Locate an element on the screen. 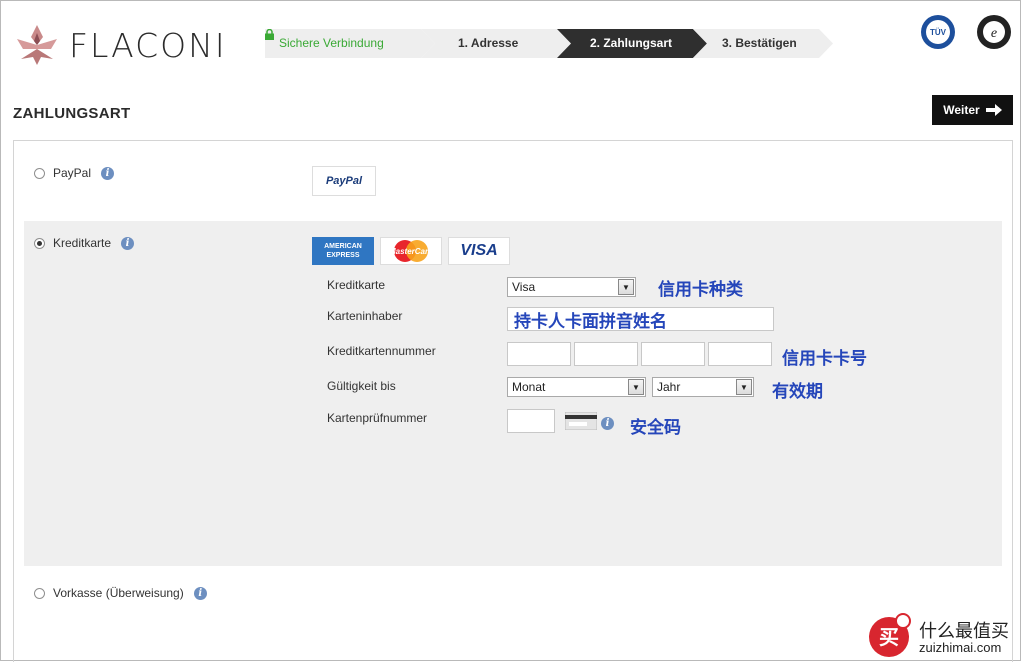 The image size is (1021, 664). brand-name: FLACONI is located at coordinates (148, 45).